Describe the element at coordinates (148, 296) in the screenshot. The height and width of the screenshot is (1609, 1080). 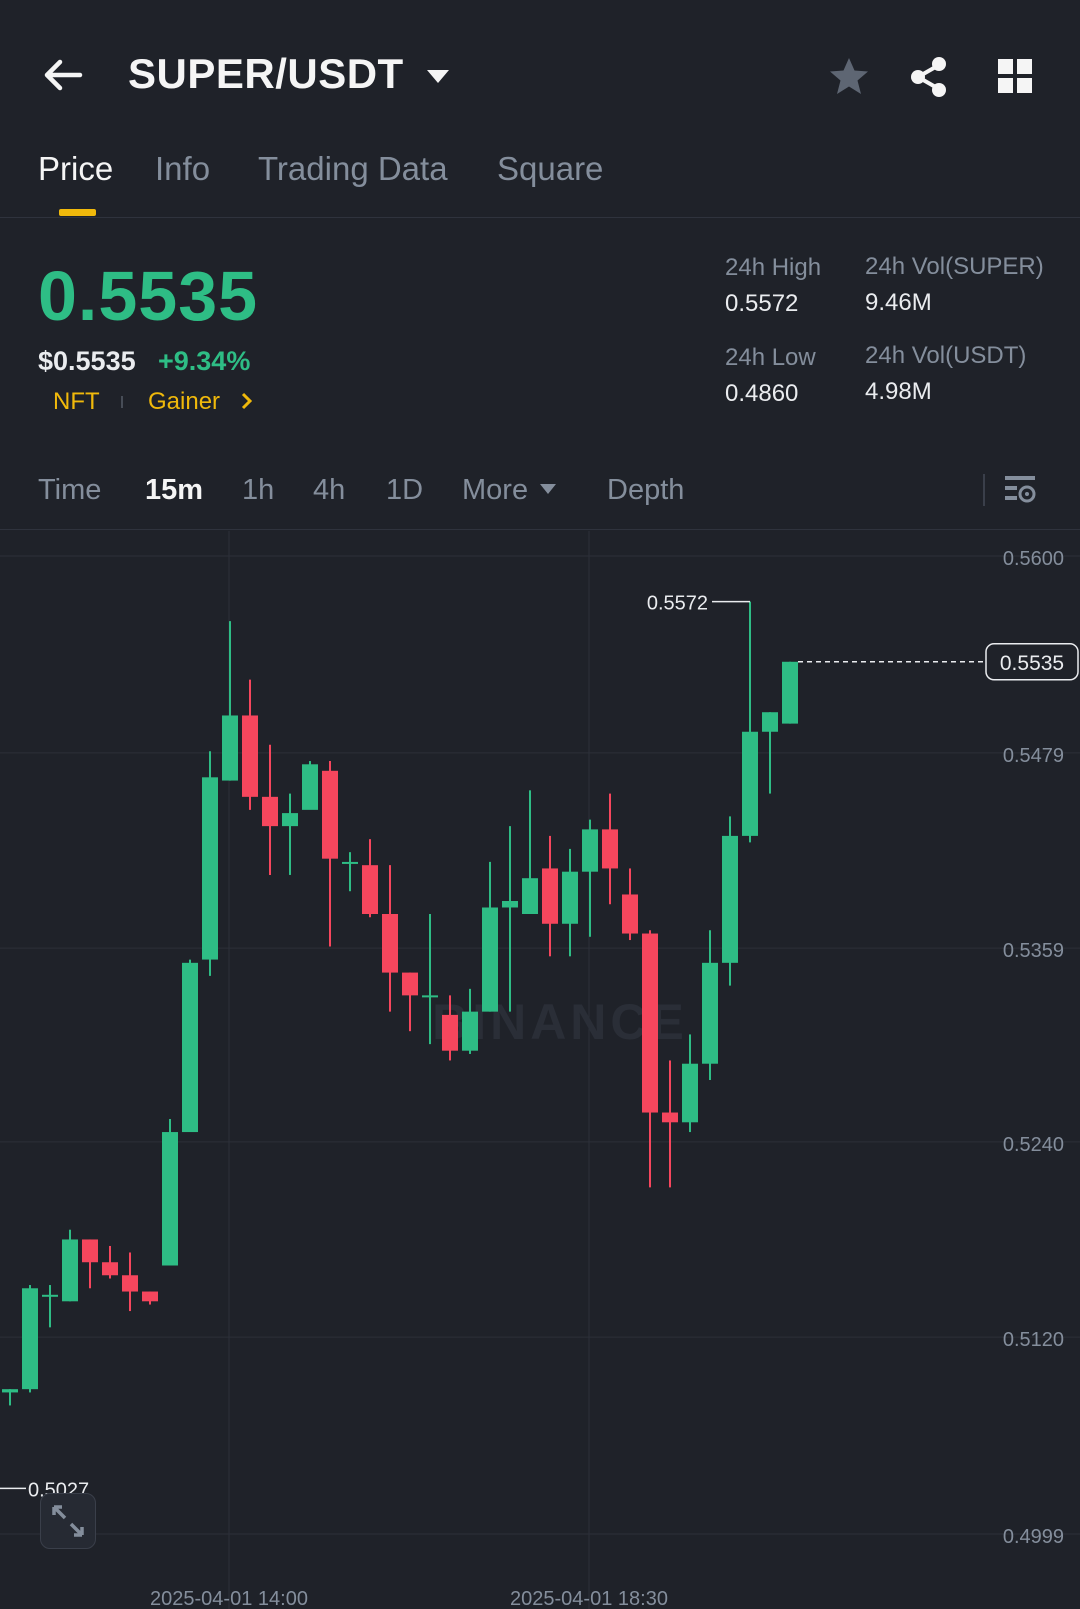
I see `last-price: 0.5535` at that location.